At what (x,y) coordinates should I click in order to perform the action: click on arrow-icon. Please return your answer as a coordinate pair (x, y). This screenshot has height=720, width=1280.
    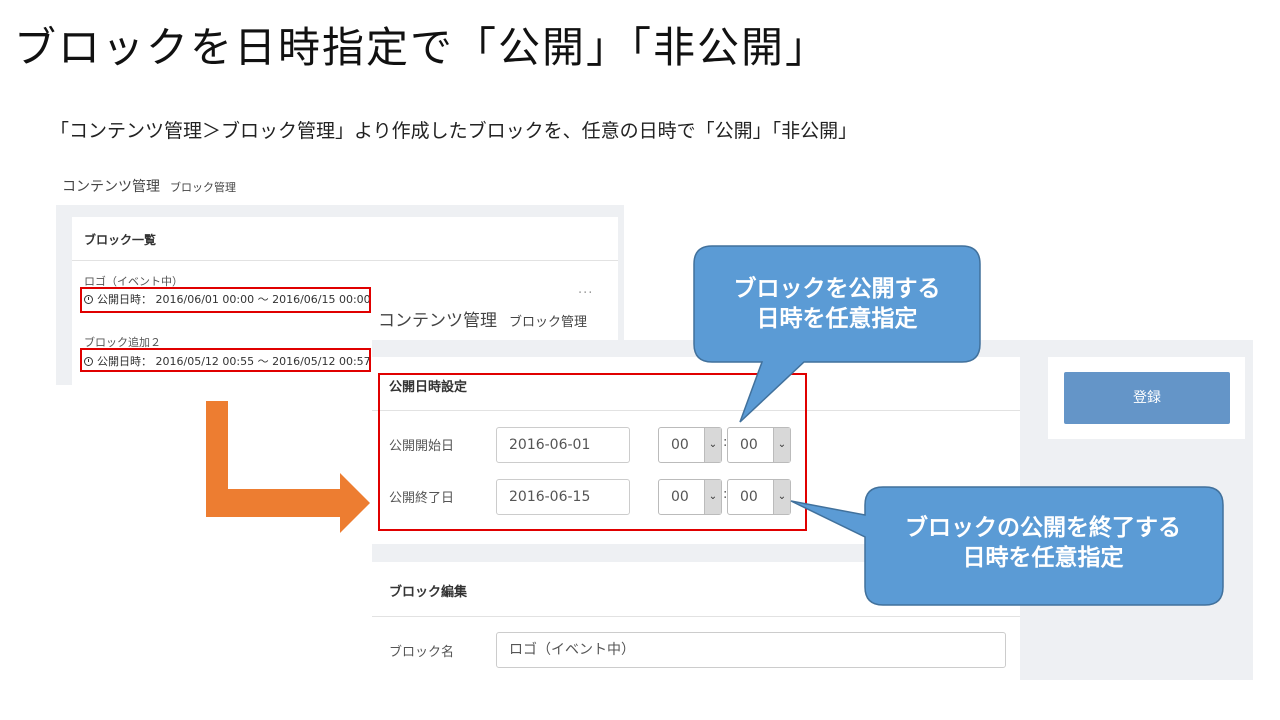
    Looking at the image, I should click on (288, 467).